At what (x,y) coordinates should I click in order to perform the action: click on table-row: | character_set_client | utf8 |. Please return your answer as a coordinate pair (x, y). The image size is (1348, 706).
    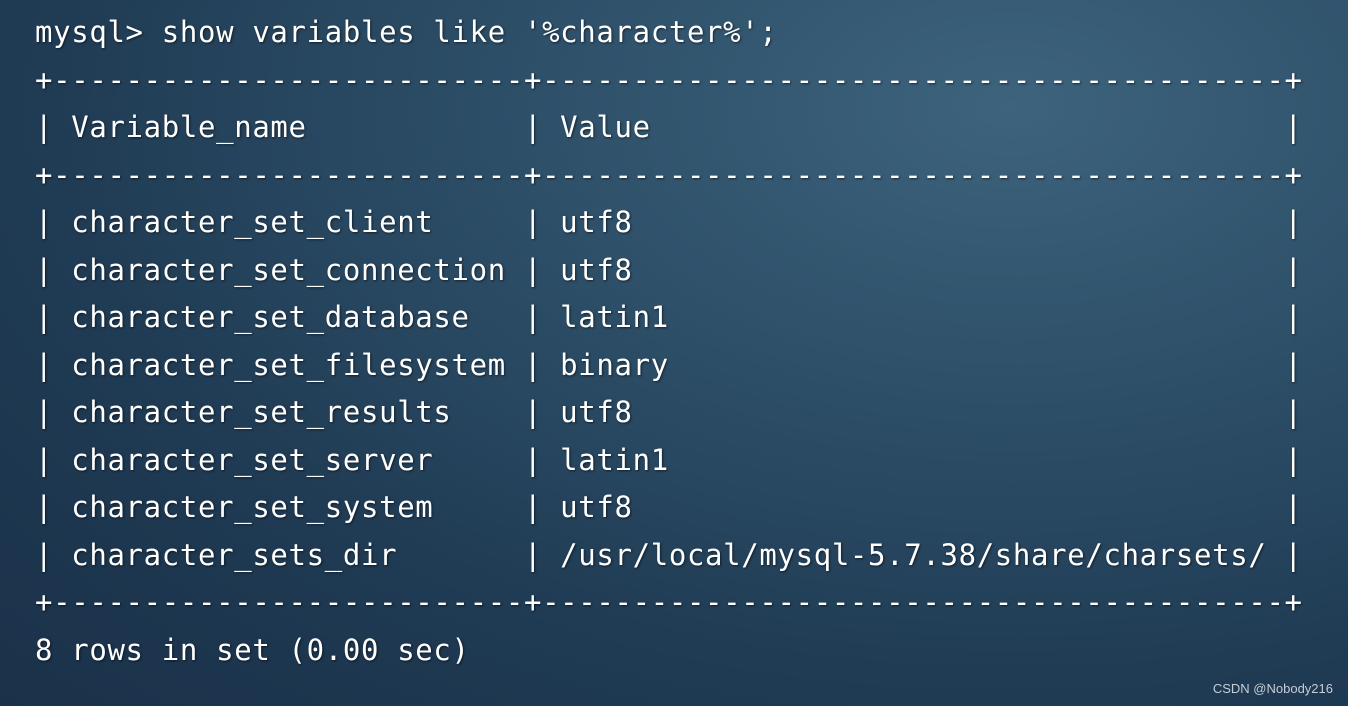
    Looking at the image, I should click on (669, 222).